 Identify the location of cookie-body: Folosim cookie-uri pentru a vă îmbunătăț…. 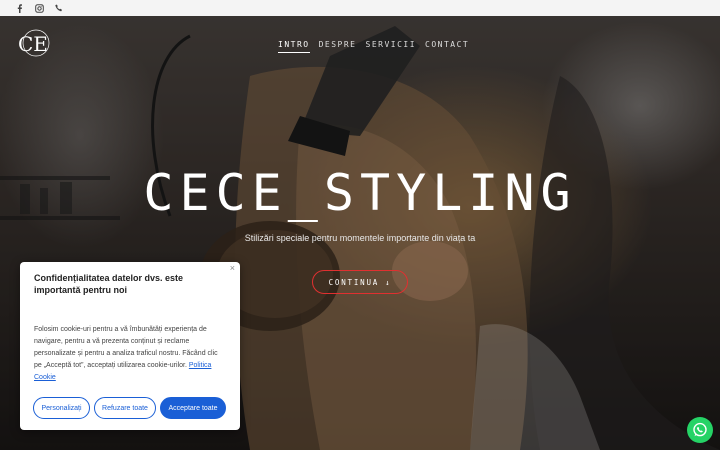
(130, 354).